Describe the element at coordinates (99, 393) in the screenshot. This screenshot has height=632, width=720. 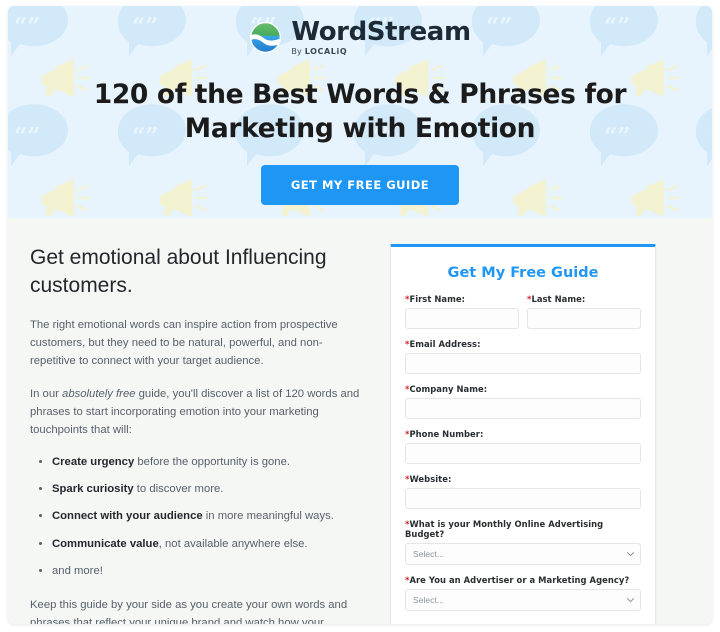
I see `guide-paragraph-emphasis: absolutely free` at that location.